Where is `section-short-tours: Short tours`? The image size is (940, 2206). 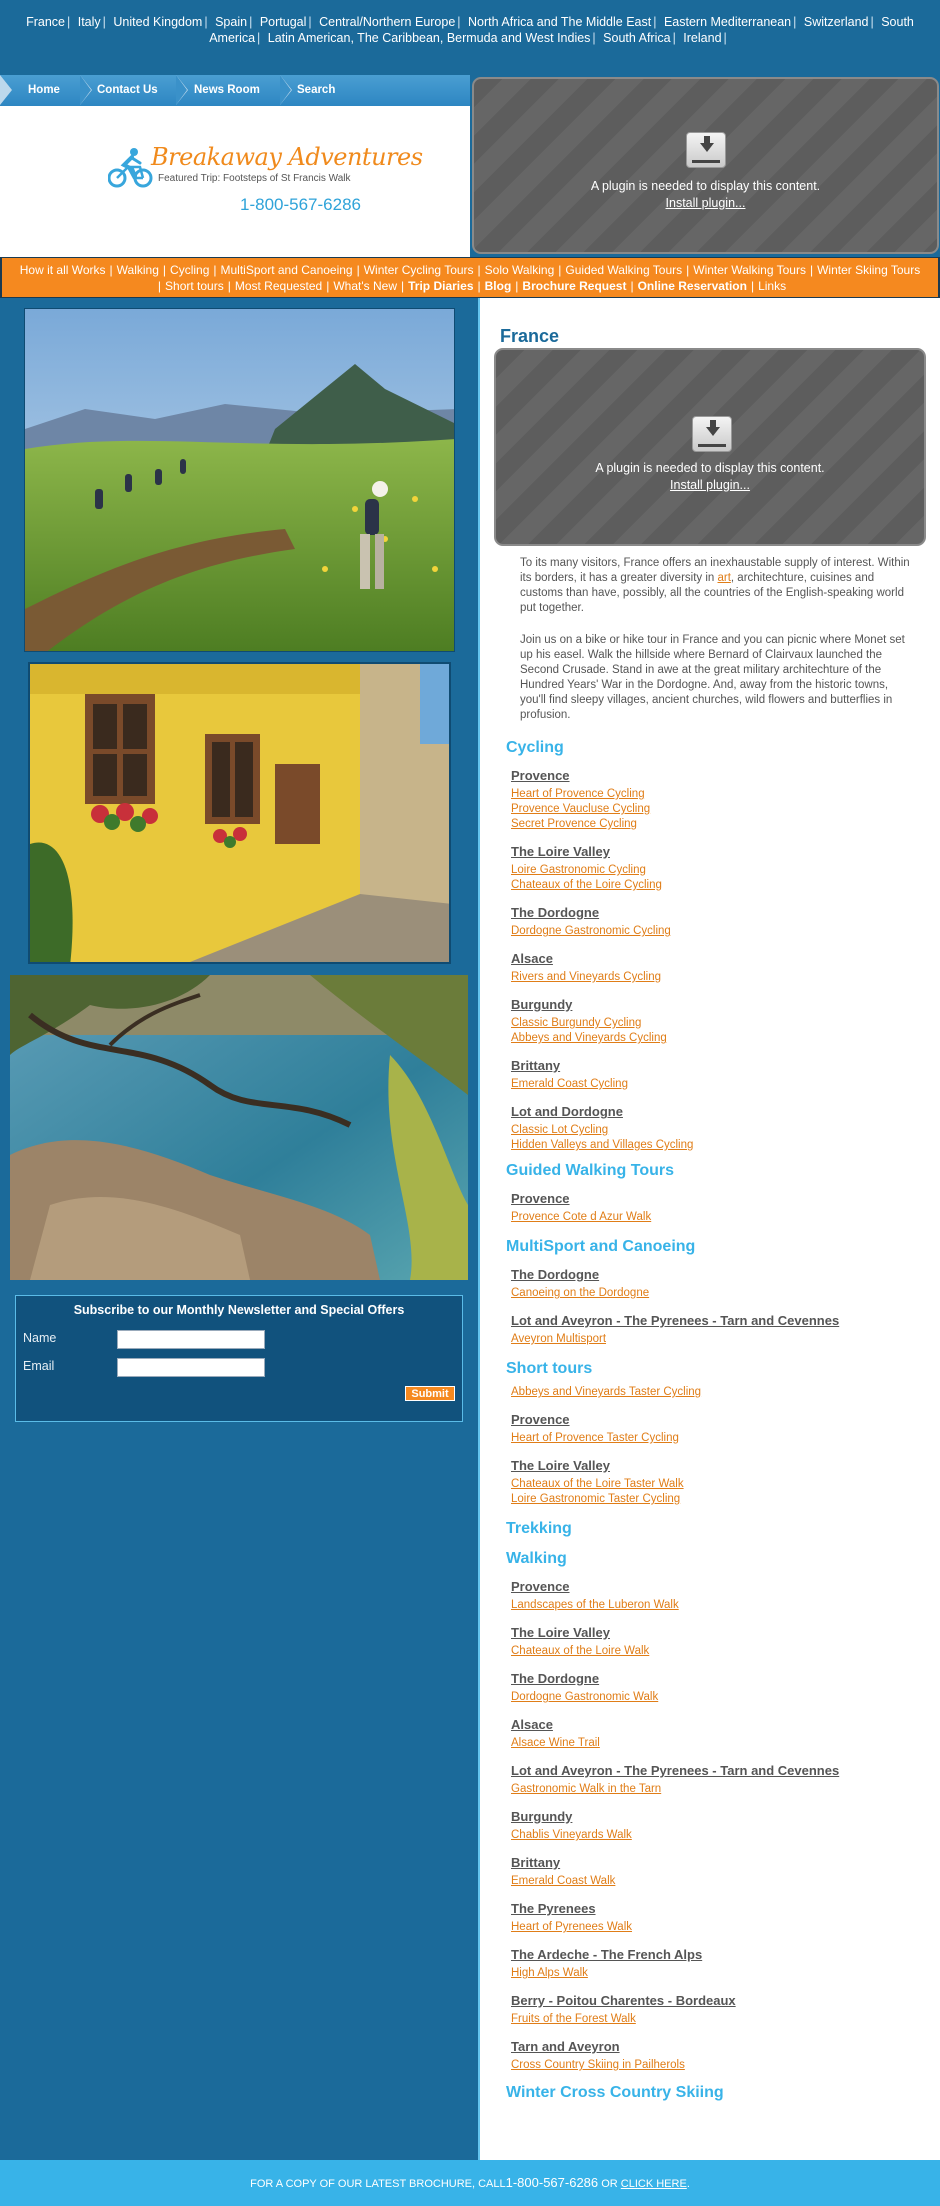
section-short-tours: Short tours is located at coordinates (549, 1369).